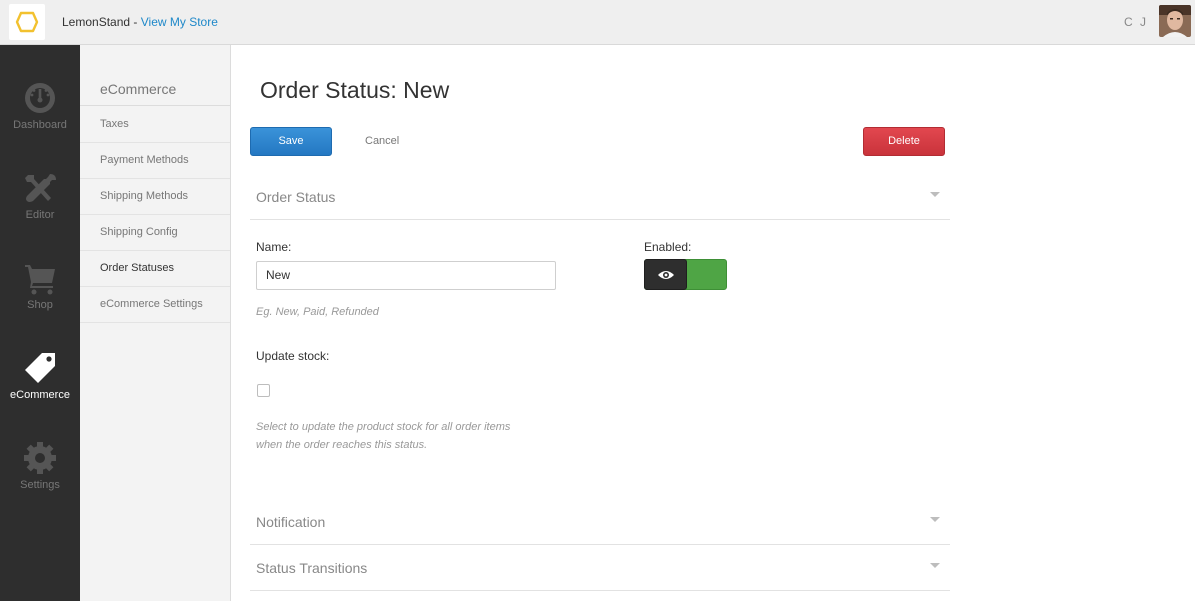 Image resolution: width=1195 pixels, height=601 pixels. What do you see at coordinates (40, 386) in the screenshot?
I see `nav-item-ecommerce: eCommerce` at bounding box center [40, 386].